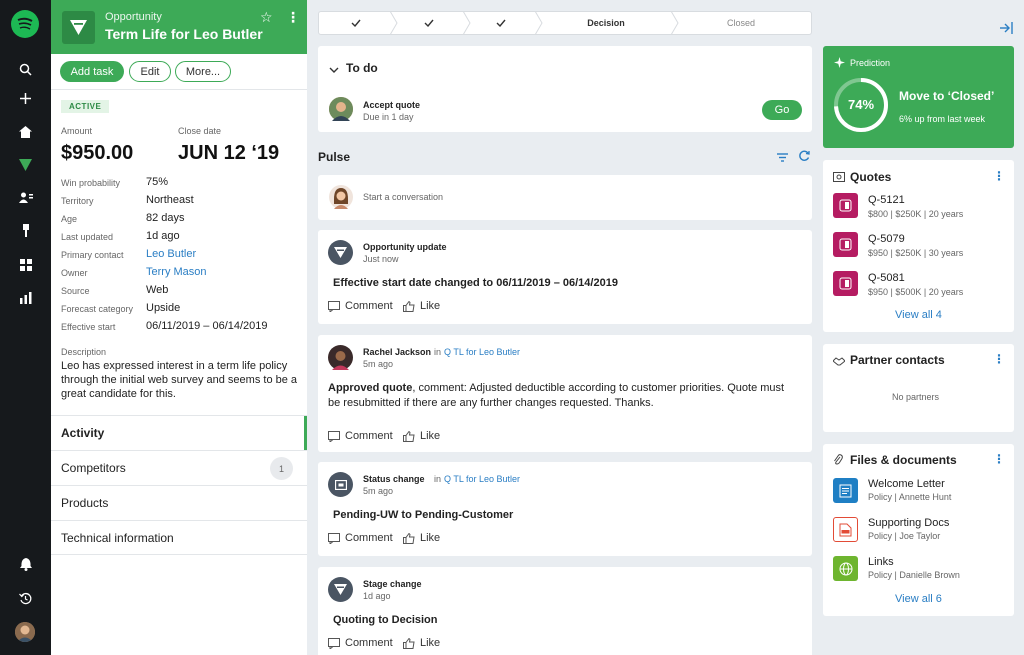 The image size is (1024, 655). What do you see at coordinates (999, 176) in the screenshot?
I see `quotes-more-icon: ⋮` at bounding box center [999, 176].